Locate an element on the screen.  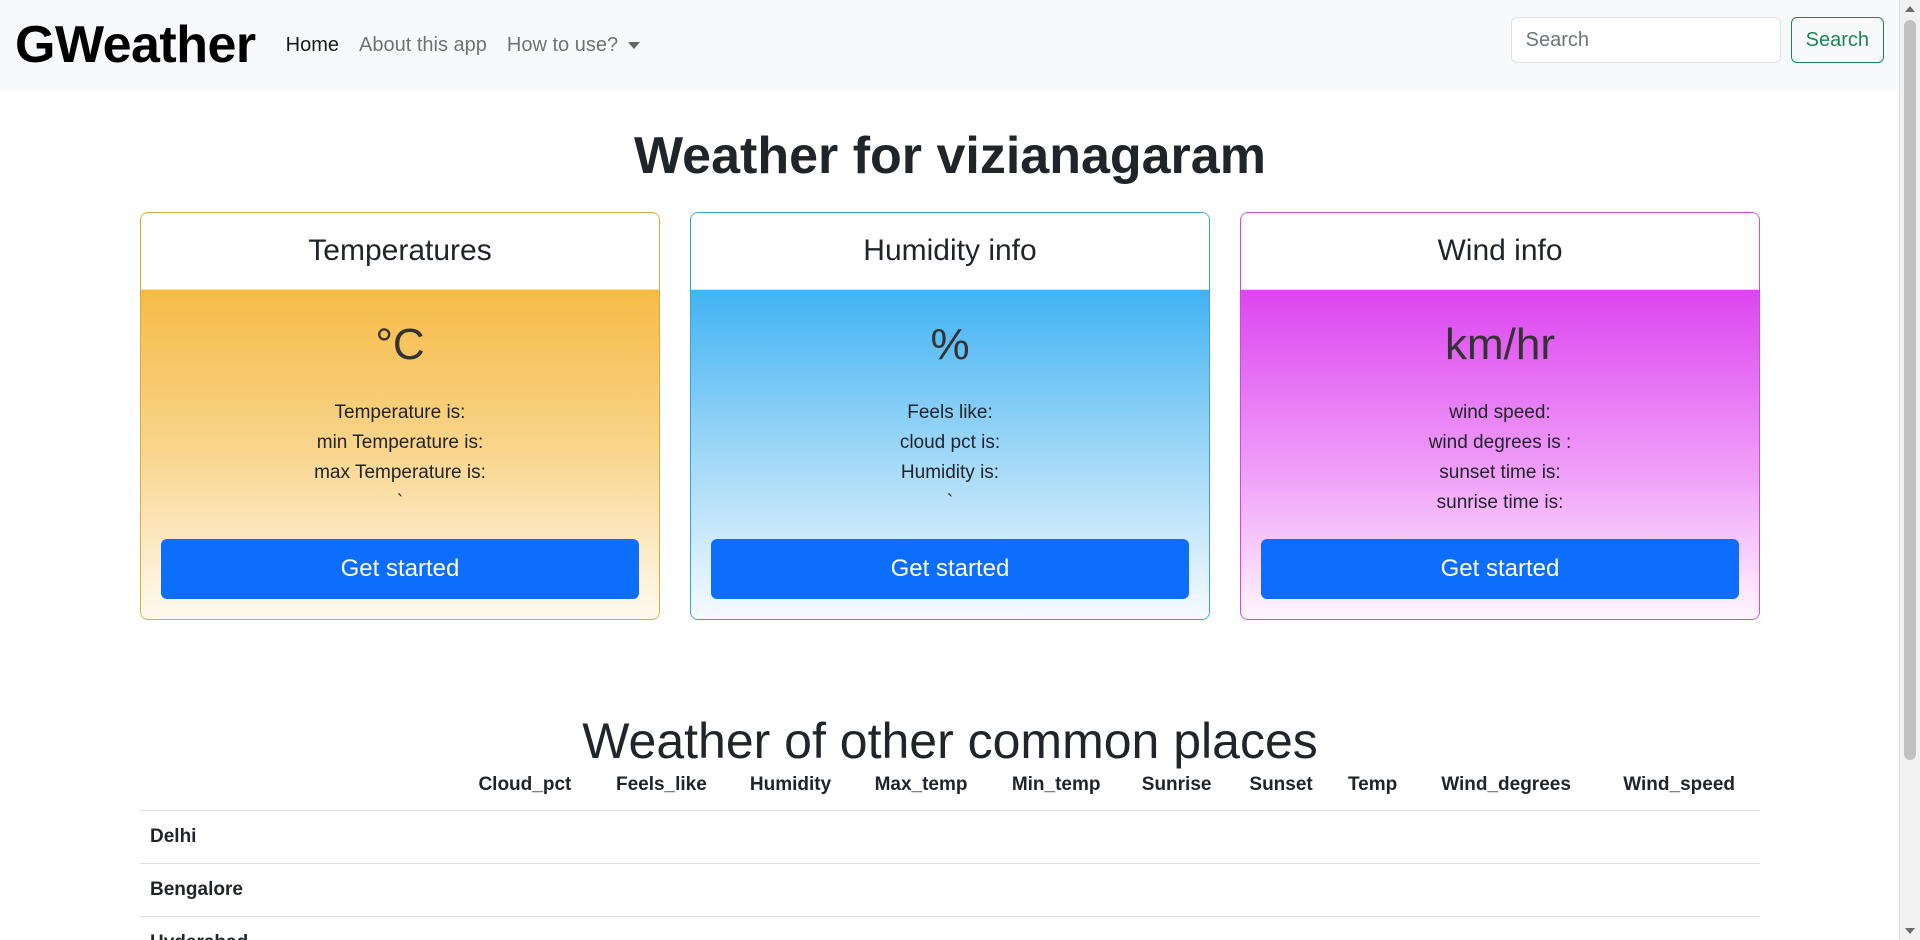
table-header-max-temp: Max_temp is located at coordinates (921, 785).